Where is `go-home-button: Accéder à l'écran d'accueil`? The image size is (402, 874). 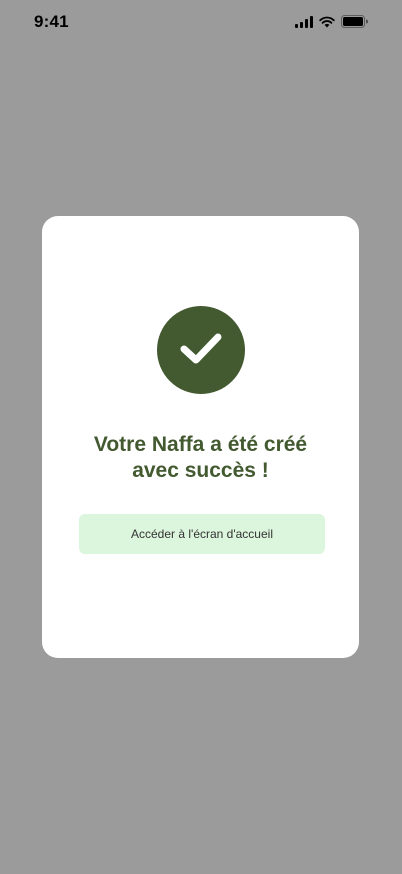 go-home-button: Accéder à l'écran d'accueil is located at coordinates (202, 534).